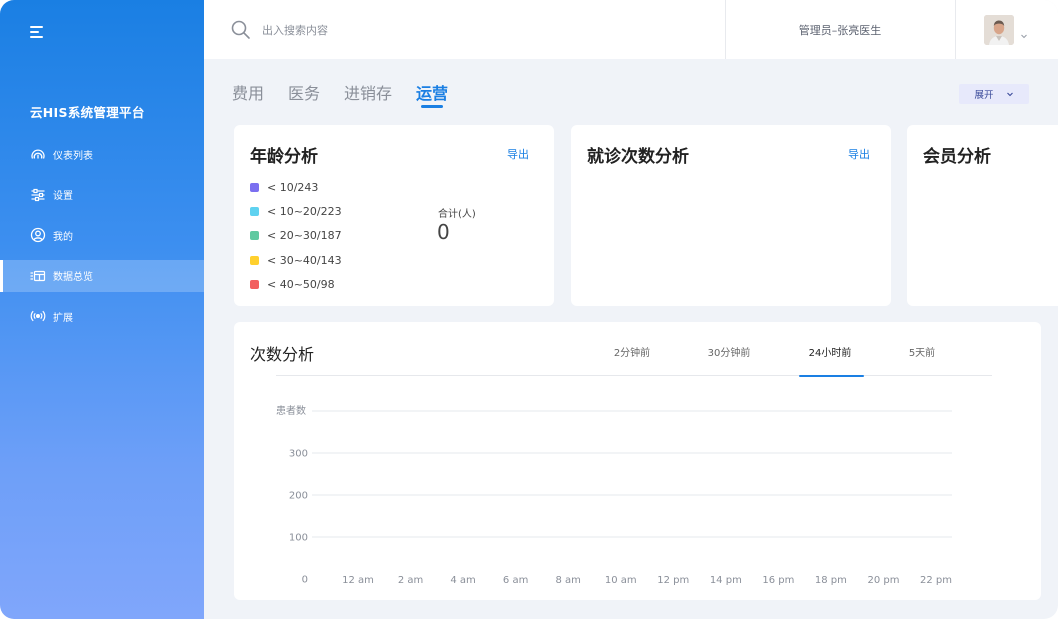  I want to click on top-header: 管理员–张亮医生, so click(631, 29).